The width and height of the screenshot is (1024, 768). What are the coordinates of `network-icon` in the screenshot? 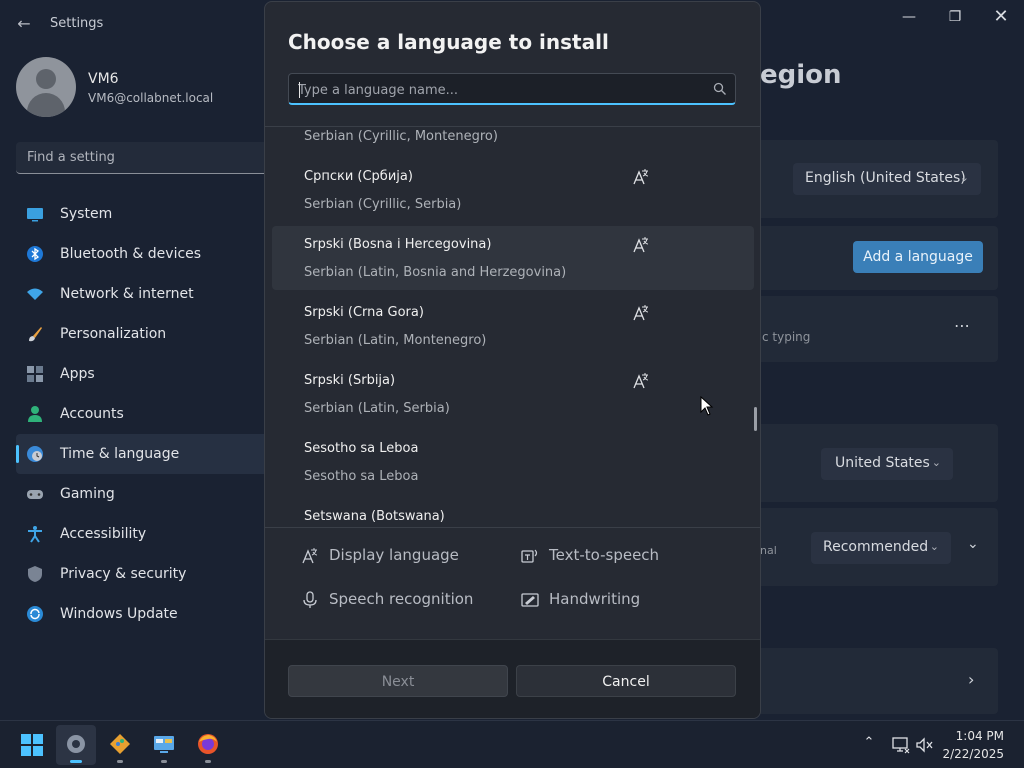 It's located at (901, 745).